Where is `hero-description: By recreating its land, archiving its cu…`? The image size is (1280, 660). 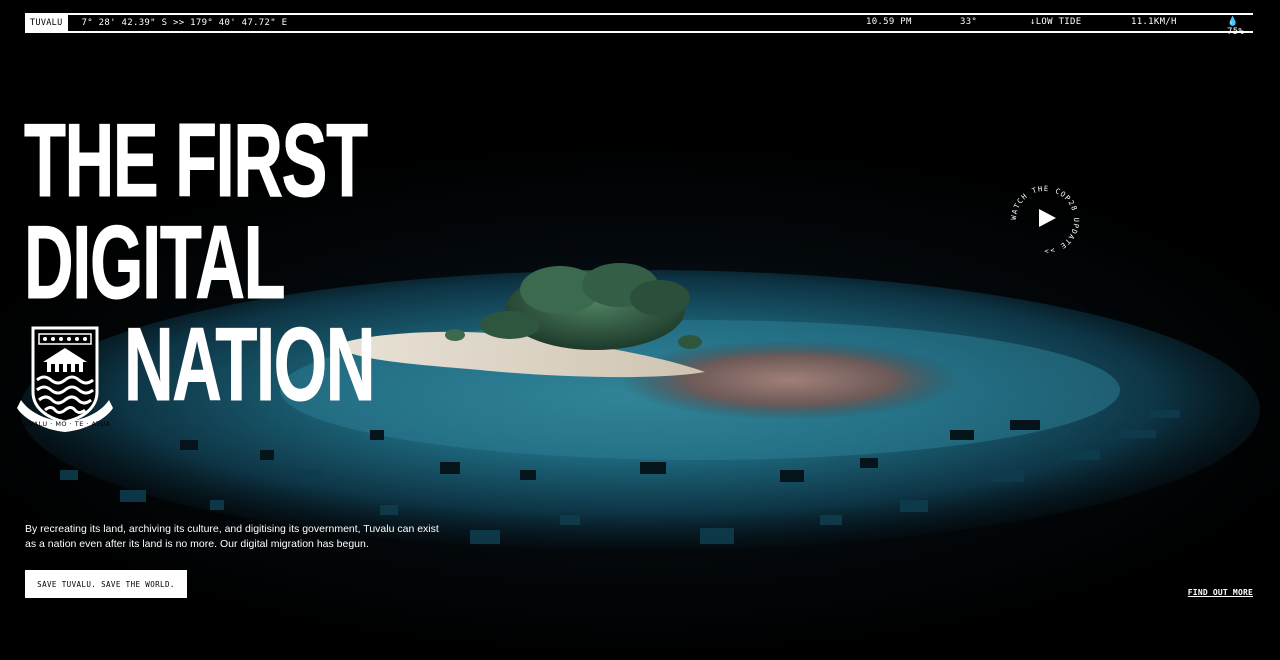
hero-description: By recreating its land, archiving its cu… is located at coordinates (232, 536).